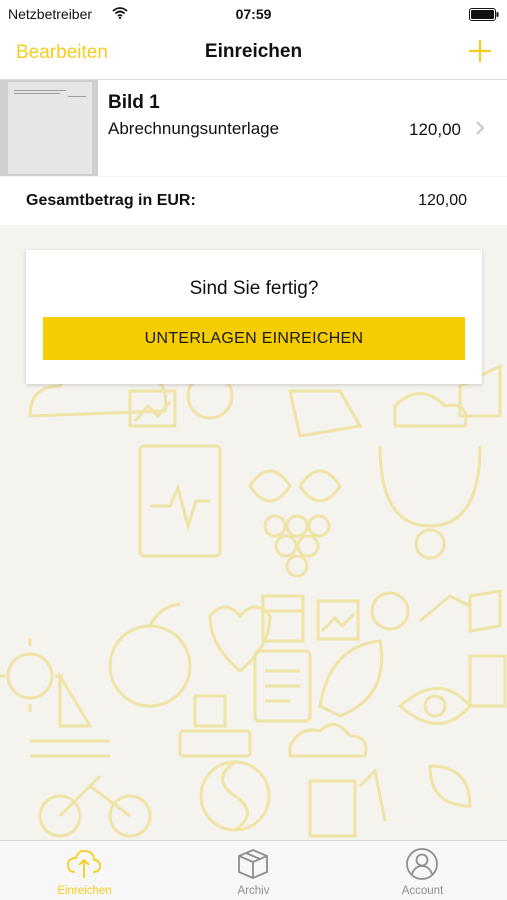 This screenshot has height=900, width=507. Describe the element at coordinates (134, 102) in the screenshot. I see `document-name: Bild 1` at that location.